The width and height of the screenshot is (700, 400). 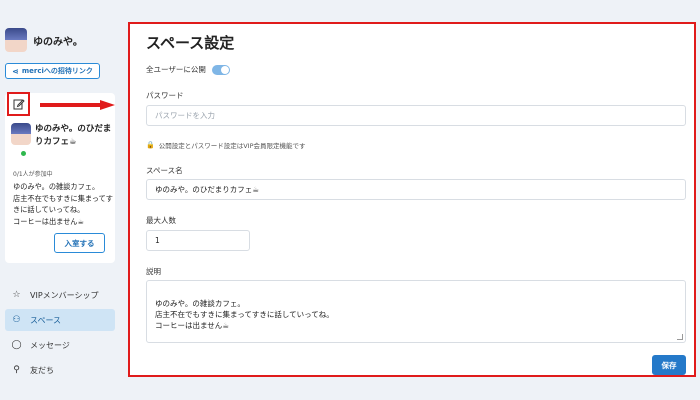 I want to click on user-header: ゆのみや。, so click(x=44, y=40).